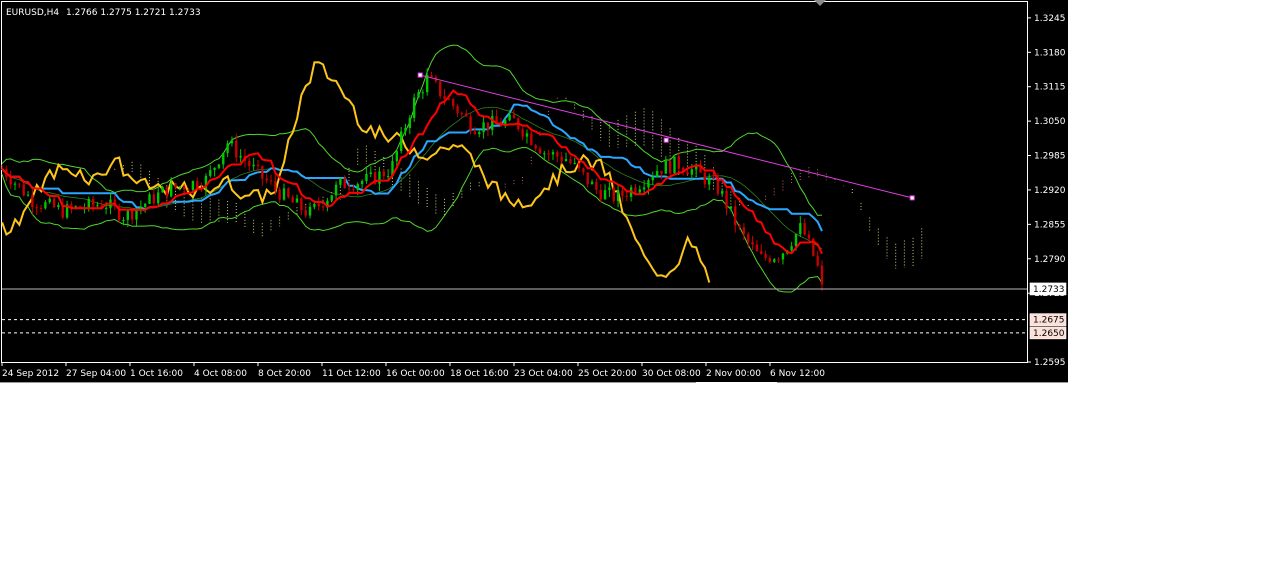  I want to click on level-price-label: 1.2650, so click(1049, 334).